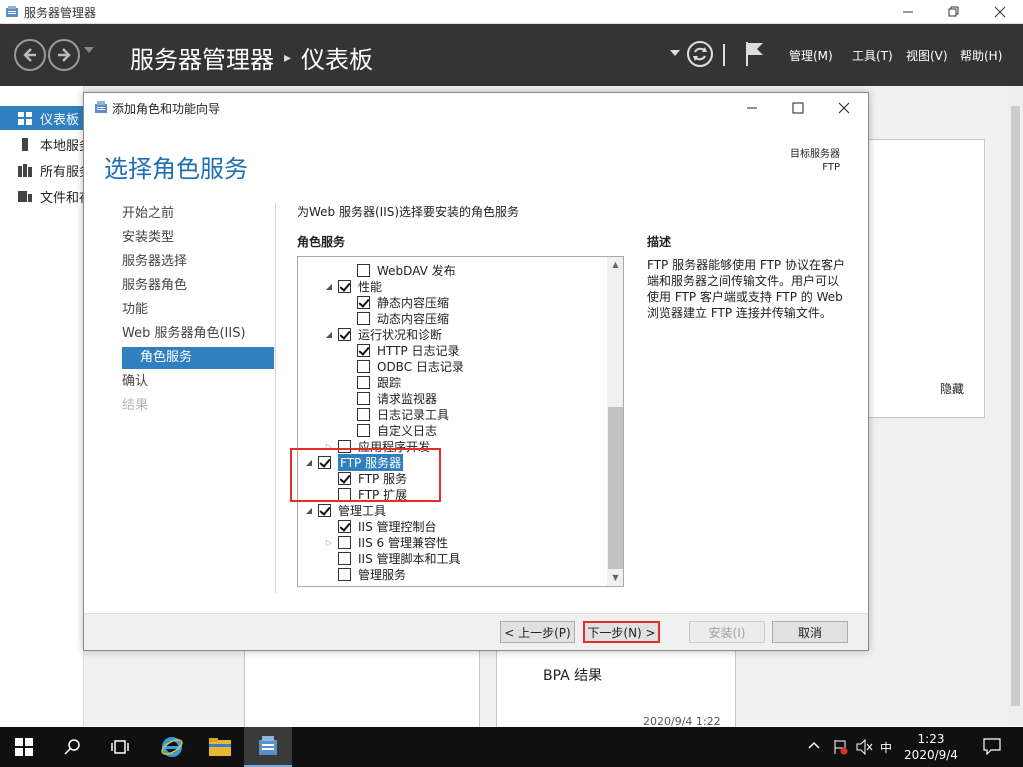  I want to click on tree-item: 管理服务, so click(365, 574).